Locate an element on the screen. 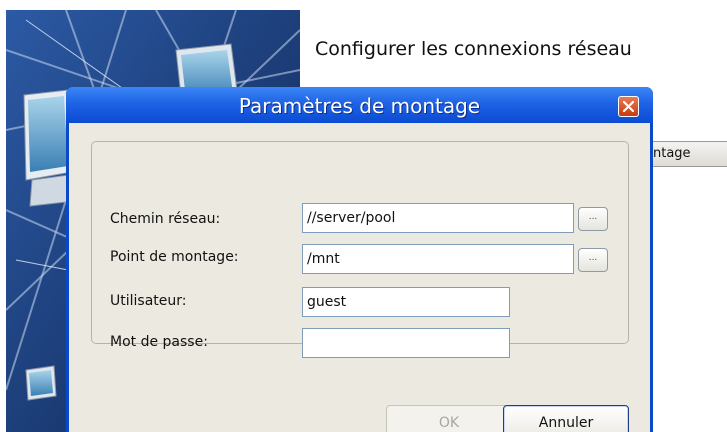 The image size is (727, 432). password-input is located at coordinates (406, 343).